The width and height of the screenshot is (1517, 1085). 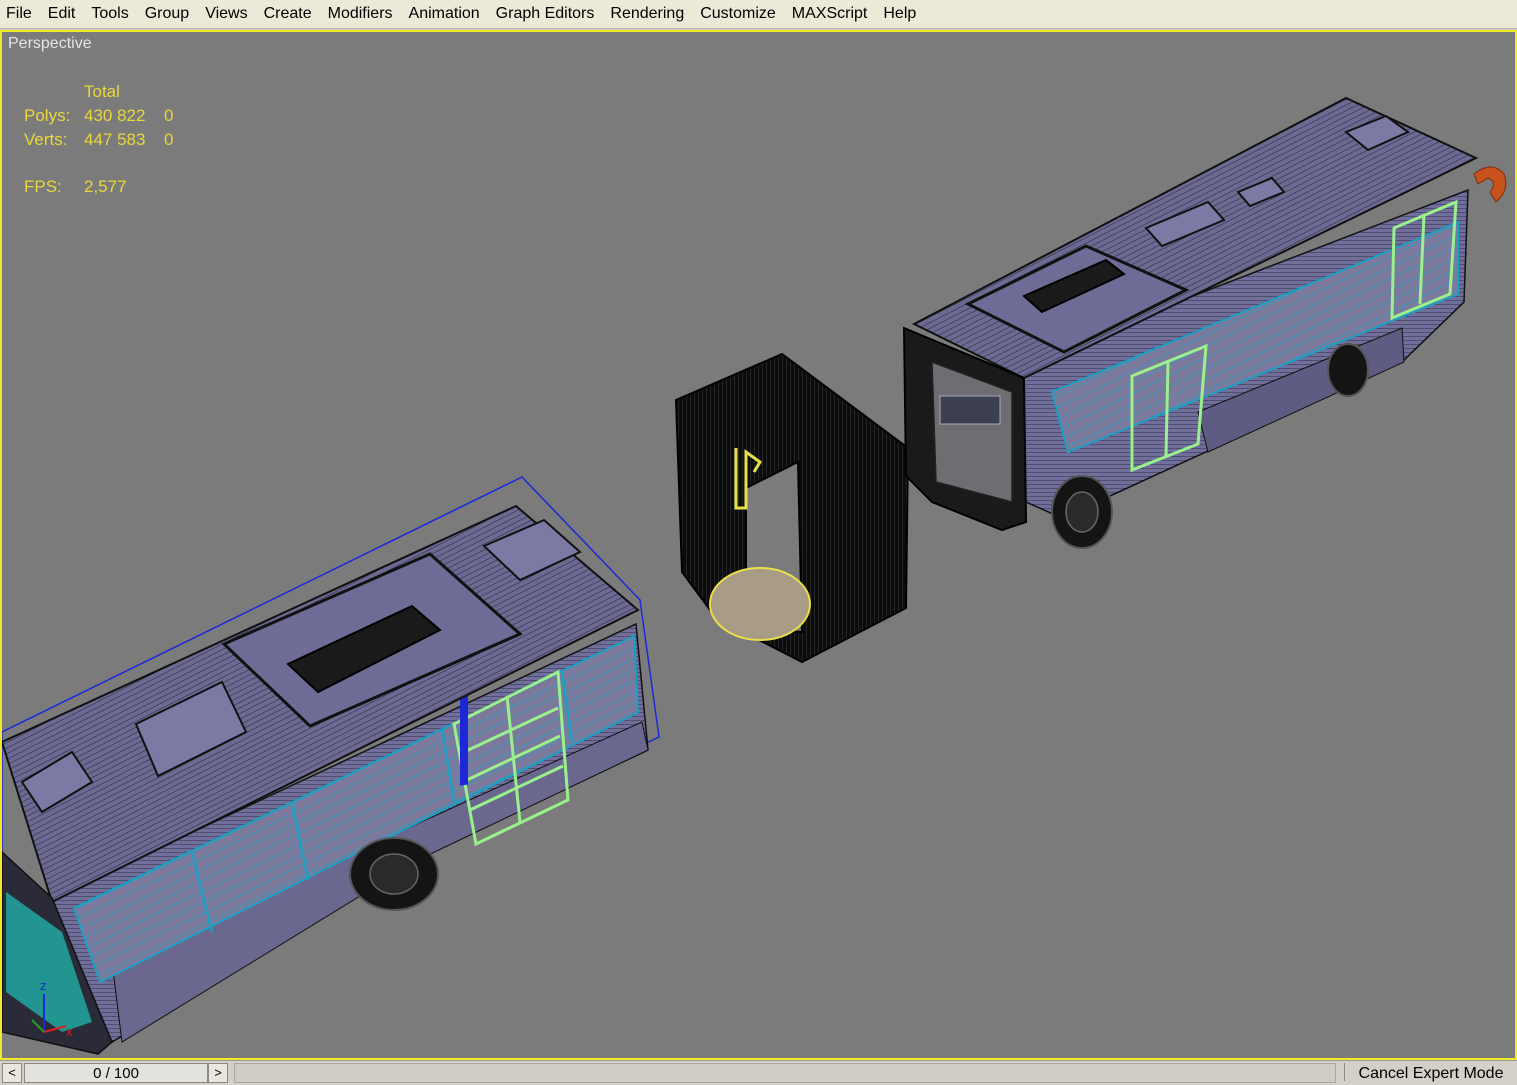 I want to click on menu-customize: Customize, so click(x=738, y=14).